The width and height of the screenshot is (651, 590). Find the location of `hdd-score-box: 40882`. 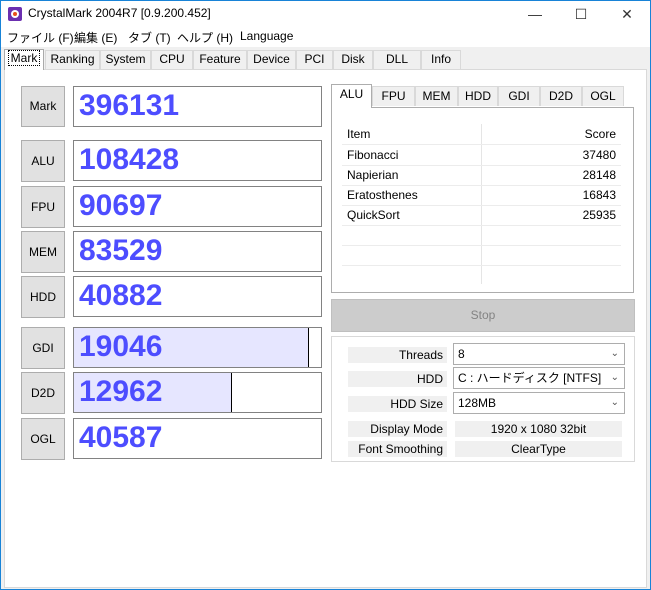

hdd-score-box: 40882 is located at coordinates (197, 296).